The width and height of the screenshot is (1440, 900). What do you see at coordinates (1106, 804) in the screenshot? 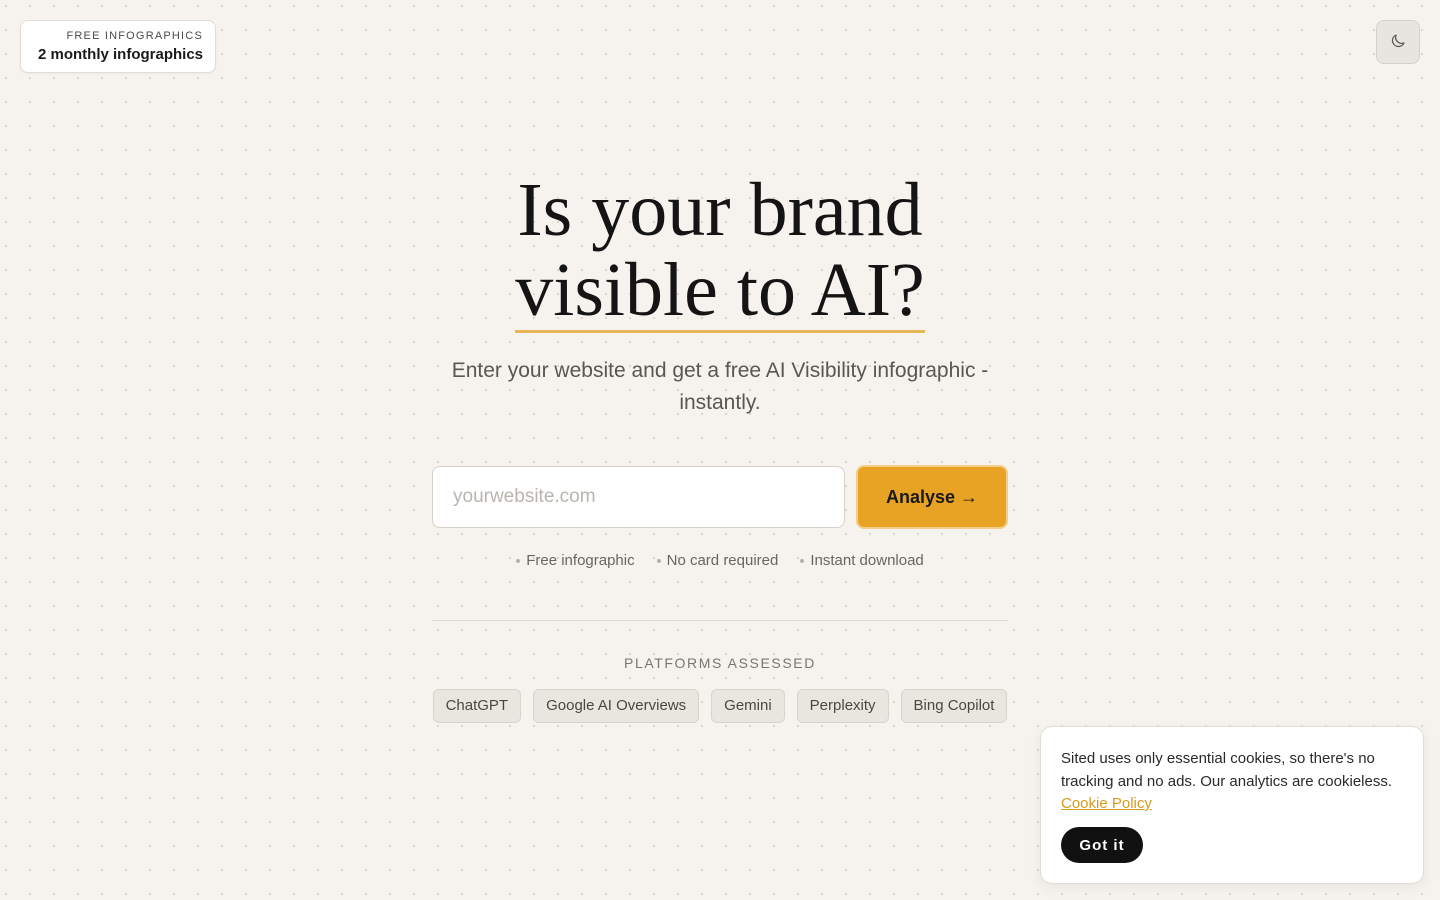
I see `cookie-policy-link: Cookie Policy` at bounding box center [1106, 804].